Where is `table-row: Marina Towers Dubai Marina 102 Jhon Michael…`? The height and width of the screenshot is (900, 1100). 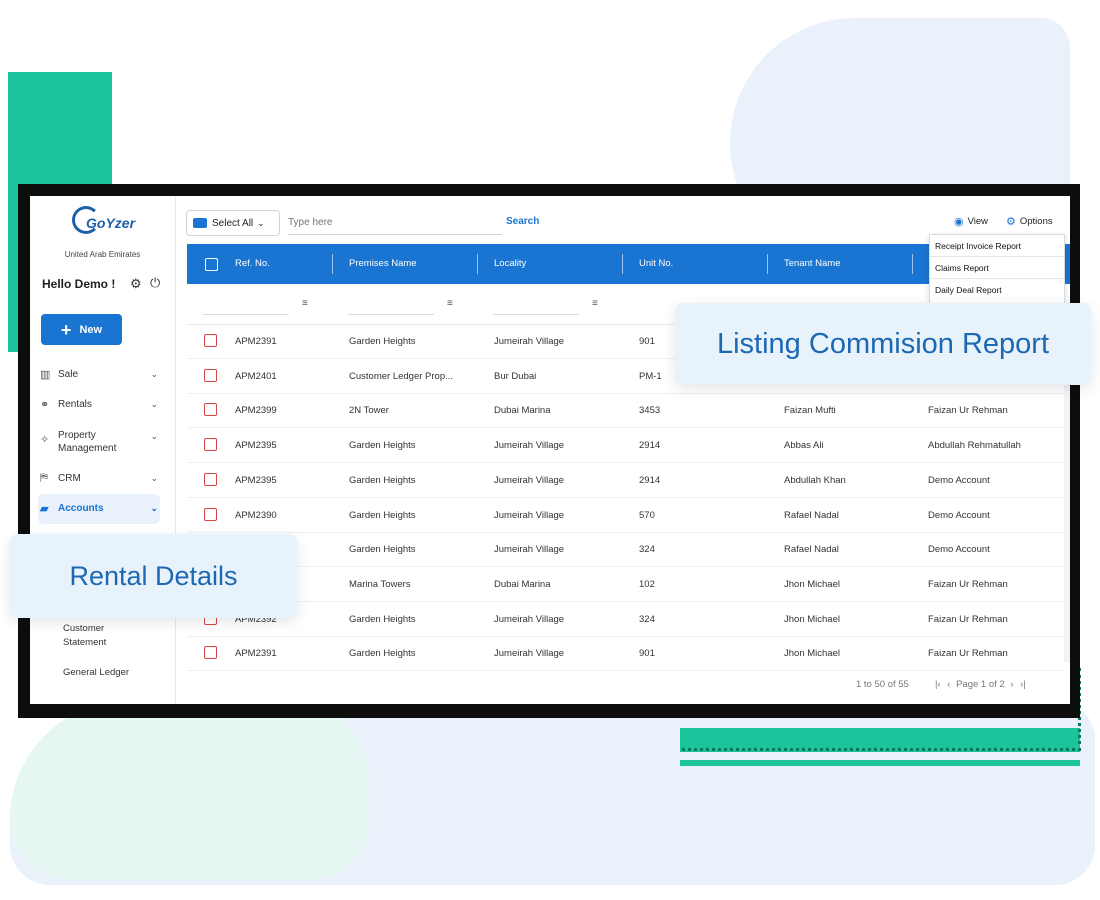 table-row: Marina Towers Dubai Marina 102 Jhon Michael… is located at coordinates (625, 584).